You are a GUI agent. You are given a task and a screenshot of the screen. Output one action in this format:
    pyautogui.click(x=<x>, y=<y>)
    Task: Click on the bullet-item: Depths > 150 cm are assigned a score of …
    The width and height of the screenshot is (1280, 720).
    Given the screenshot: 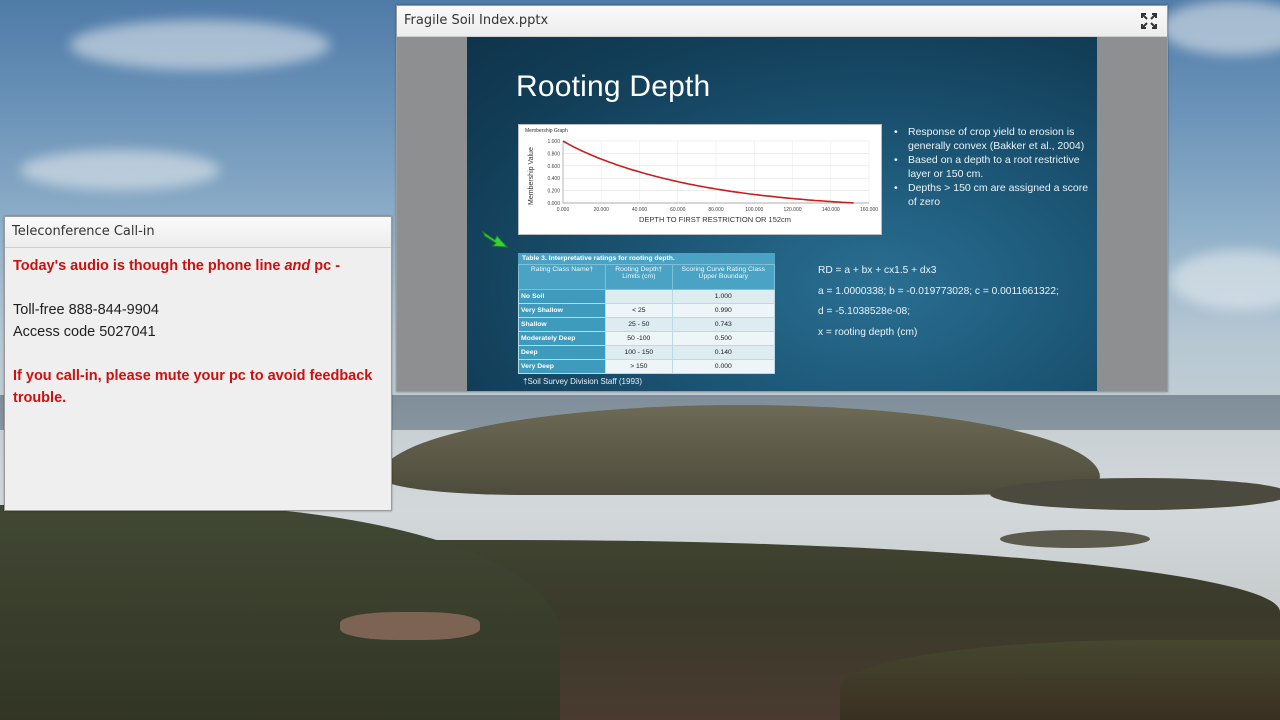 What is the action you would take?
    pyautogui.click(x=993, y=195)
    